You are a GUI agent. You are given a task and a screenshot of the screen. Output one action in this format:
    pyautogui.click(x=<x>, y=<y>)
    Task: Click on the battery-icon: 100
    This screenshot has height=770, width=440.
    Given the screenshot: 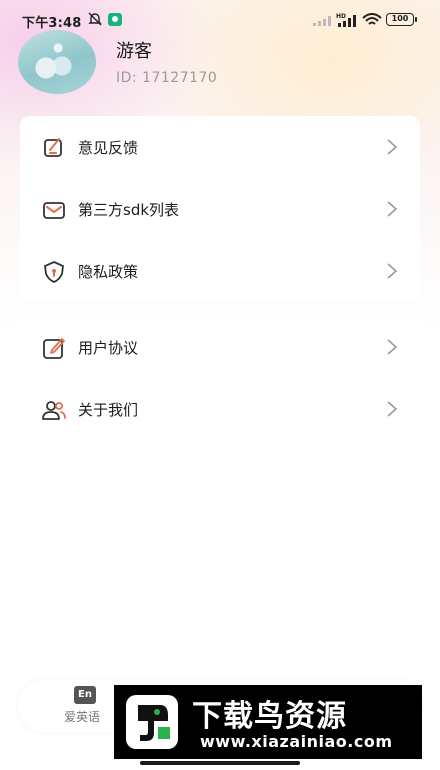 What is the action you would take?
    pyautogui.click(x=401, y=19)
    